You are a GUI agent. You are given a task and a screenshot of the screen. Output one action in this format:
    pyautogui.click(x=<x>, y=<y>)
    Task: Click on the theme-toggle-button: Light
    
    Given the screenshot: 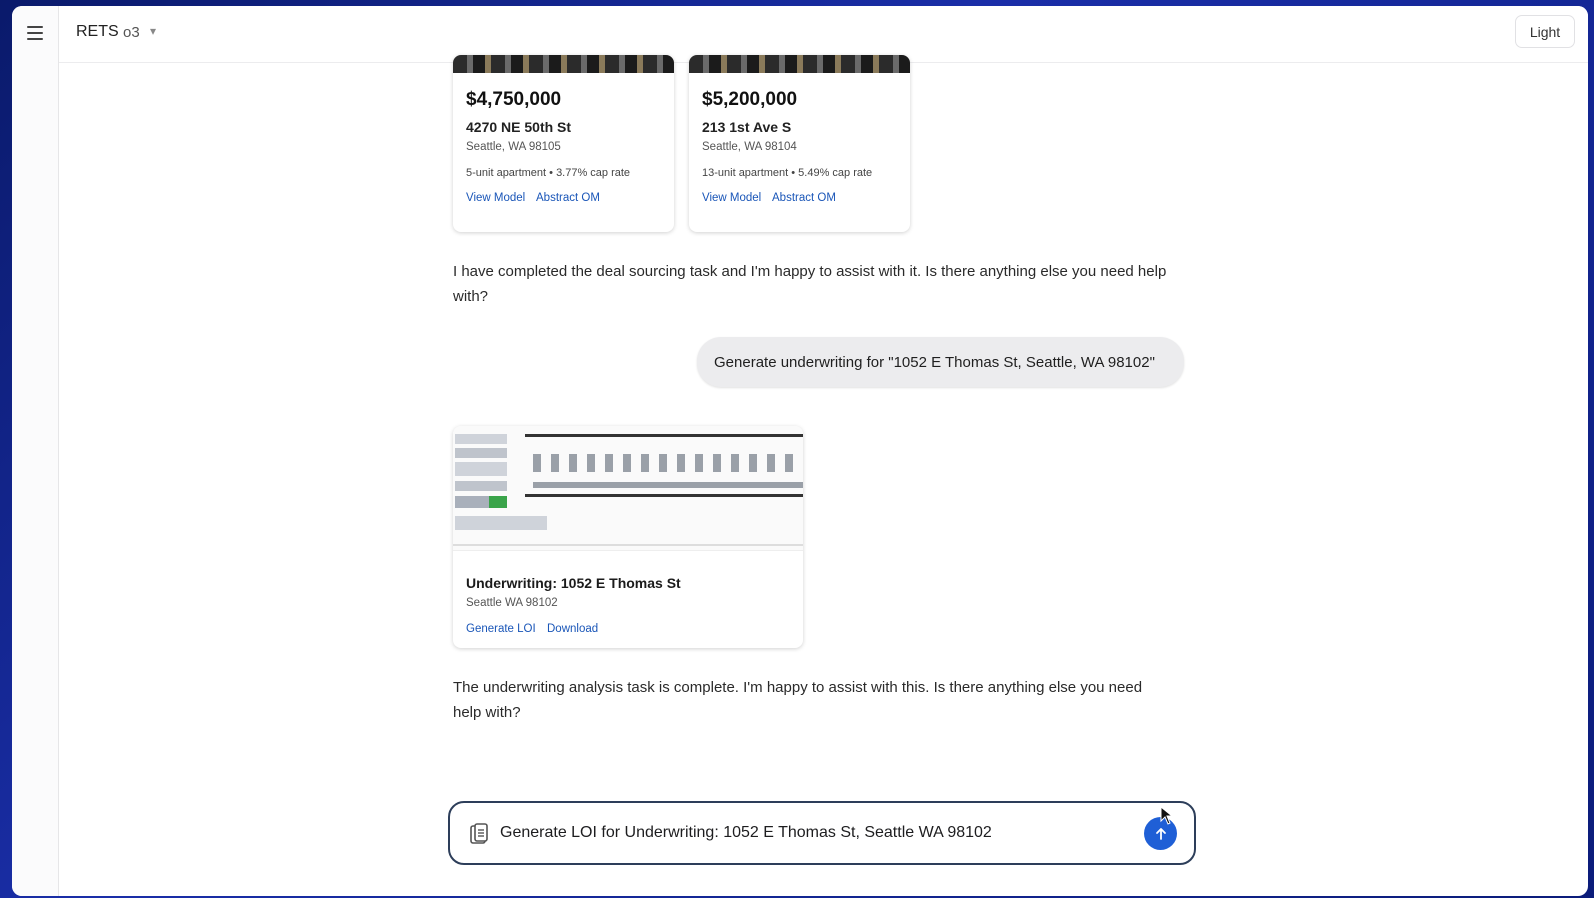 What is the action you would take?
    pyautogui.click(x=1545, y=31)
    